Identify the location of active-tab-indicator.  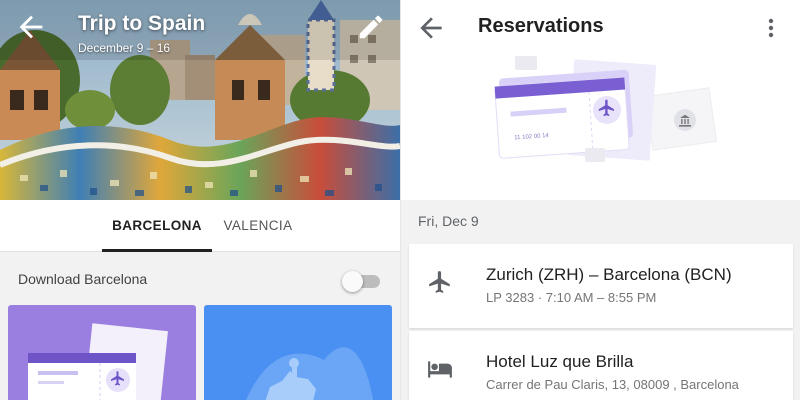
(157, 250).